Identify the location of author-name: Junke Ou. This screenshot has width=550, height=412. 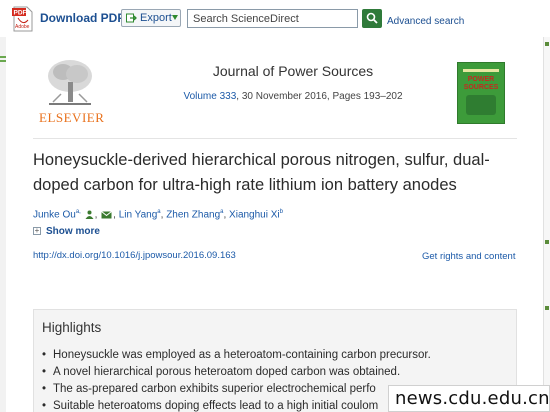
(54, 214).